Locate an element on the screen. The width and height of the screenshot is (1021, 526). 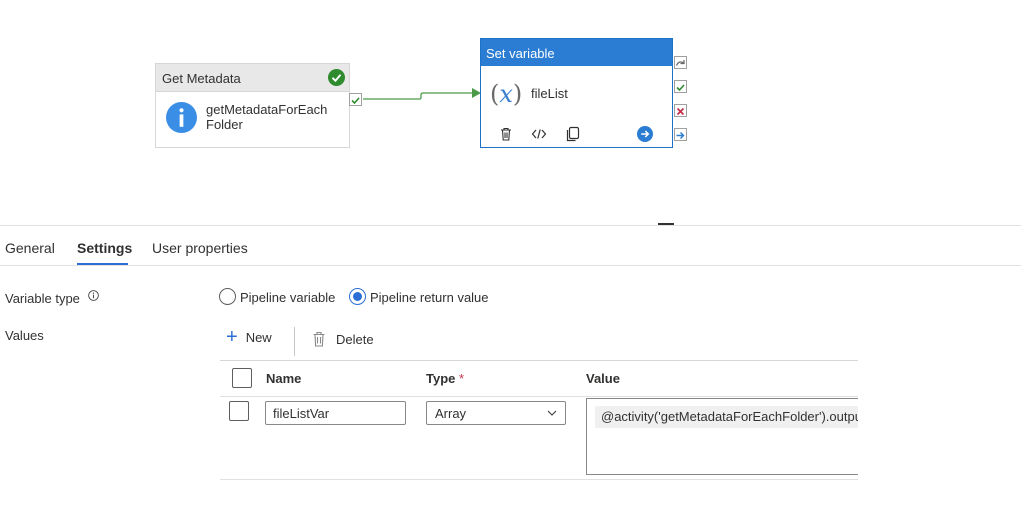
grid-bottom-border is located at coordinates (539, 479).